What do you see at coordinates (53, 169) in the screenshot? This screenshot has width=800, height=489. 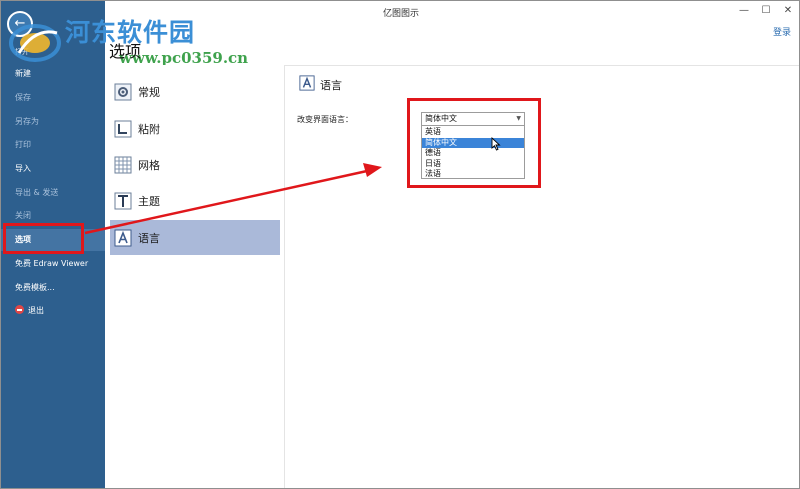 I see `sidebar-item-import: 导入` at bounding box center [53, 169].